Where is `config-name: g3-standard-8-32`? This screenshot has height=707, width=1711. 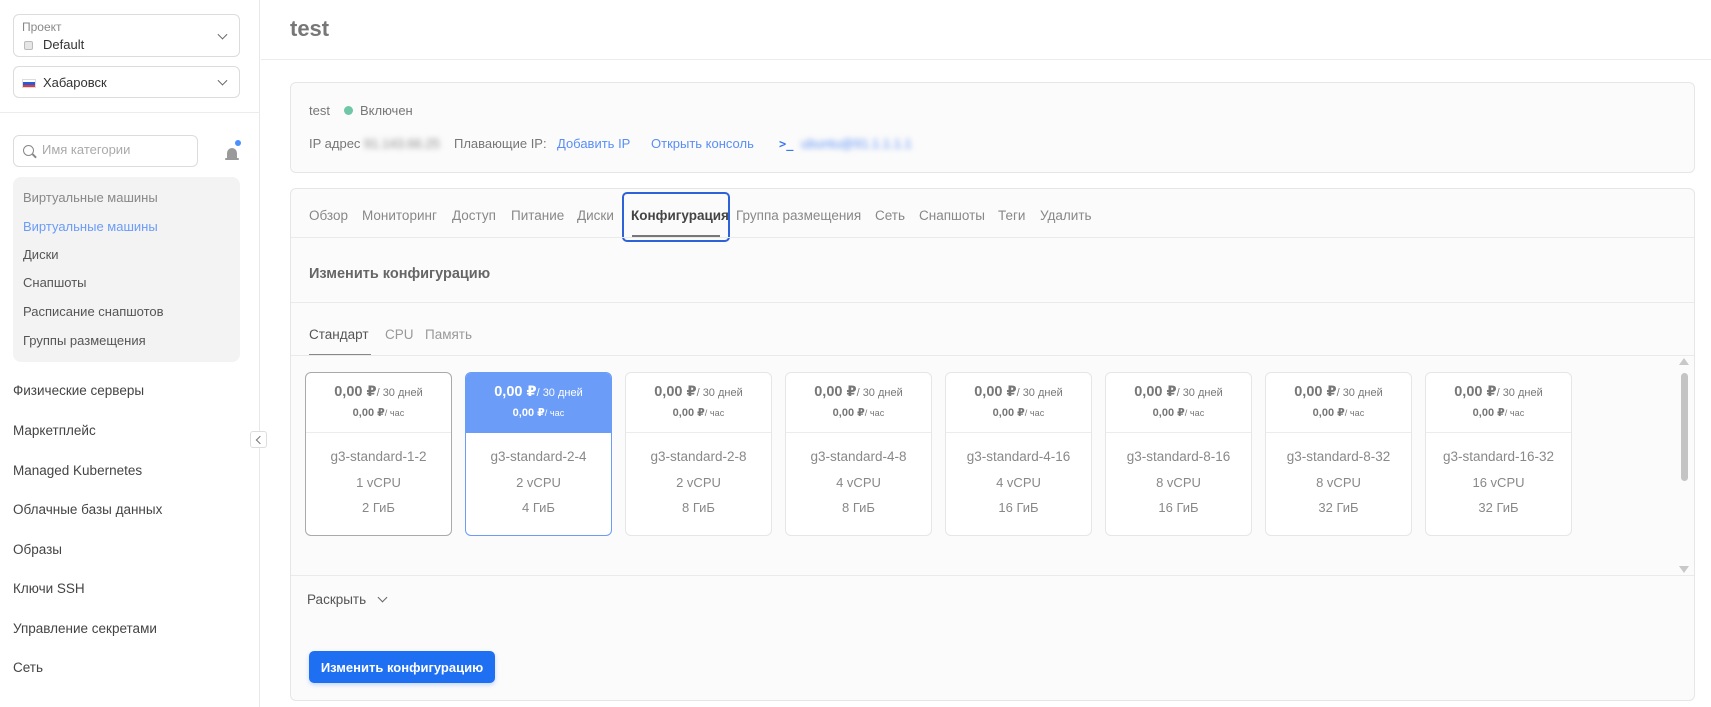
config-name: g3-standard-8-32 is located at coordinates (1338, 456).